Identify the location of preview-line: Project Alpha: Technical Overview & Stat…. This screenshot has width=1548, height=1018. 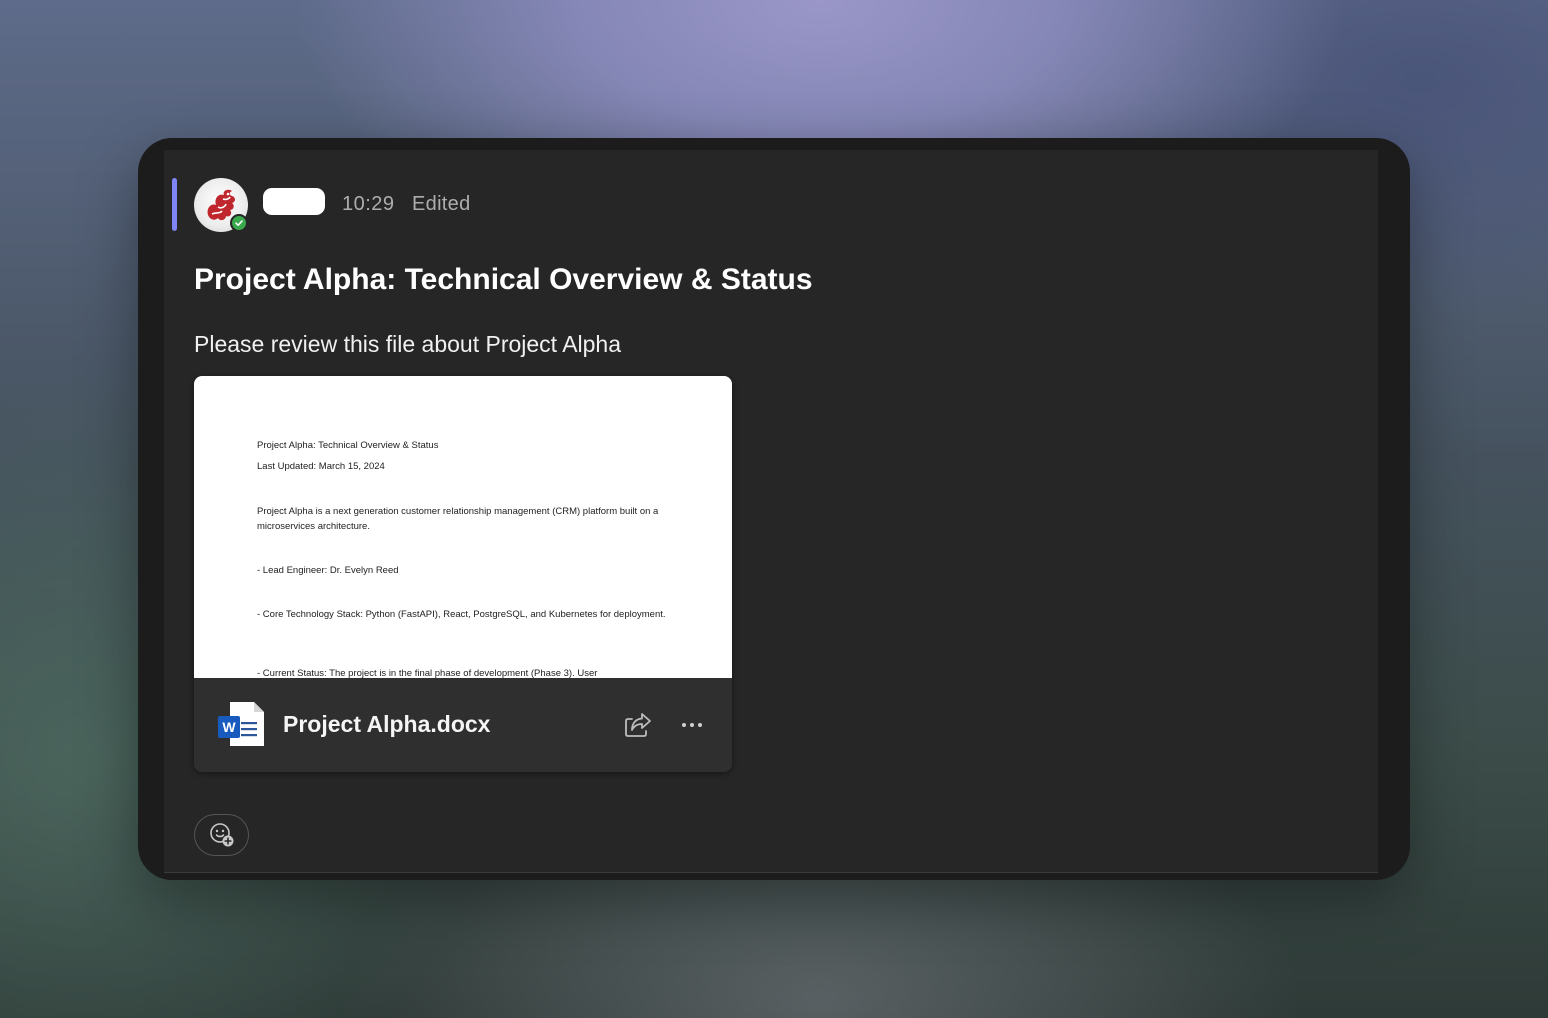
(348, 445).